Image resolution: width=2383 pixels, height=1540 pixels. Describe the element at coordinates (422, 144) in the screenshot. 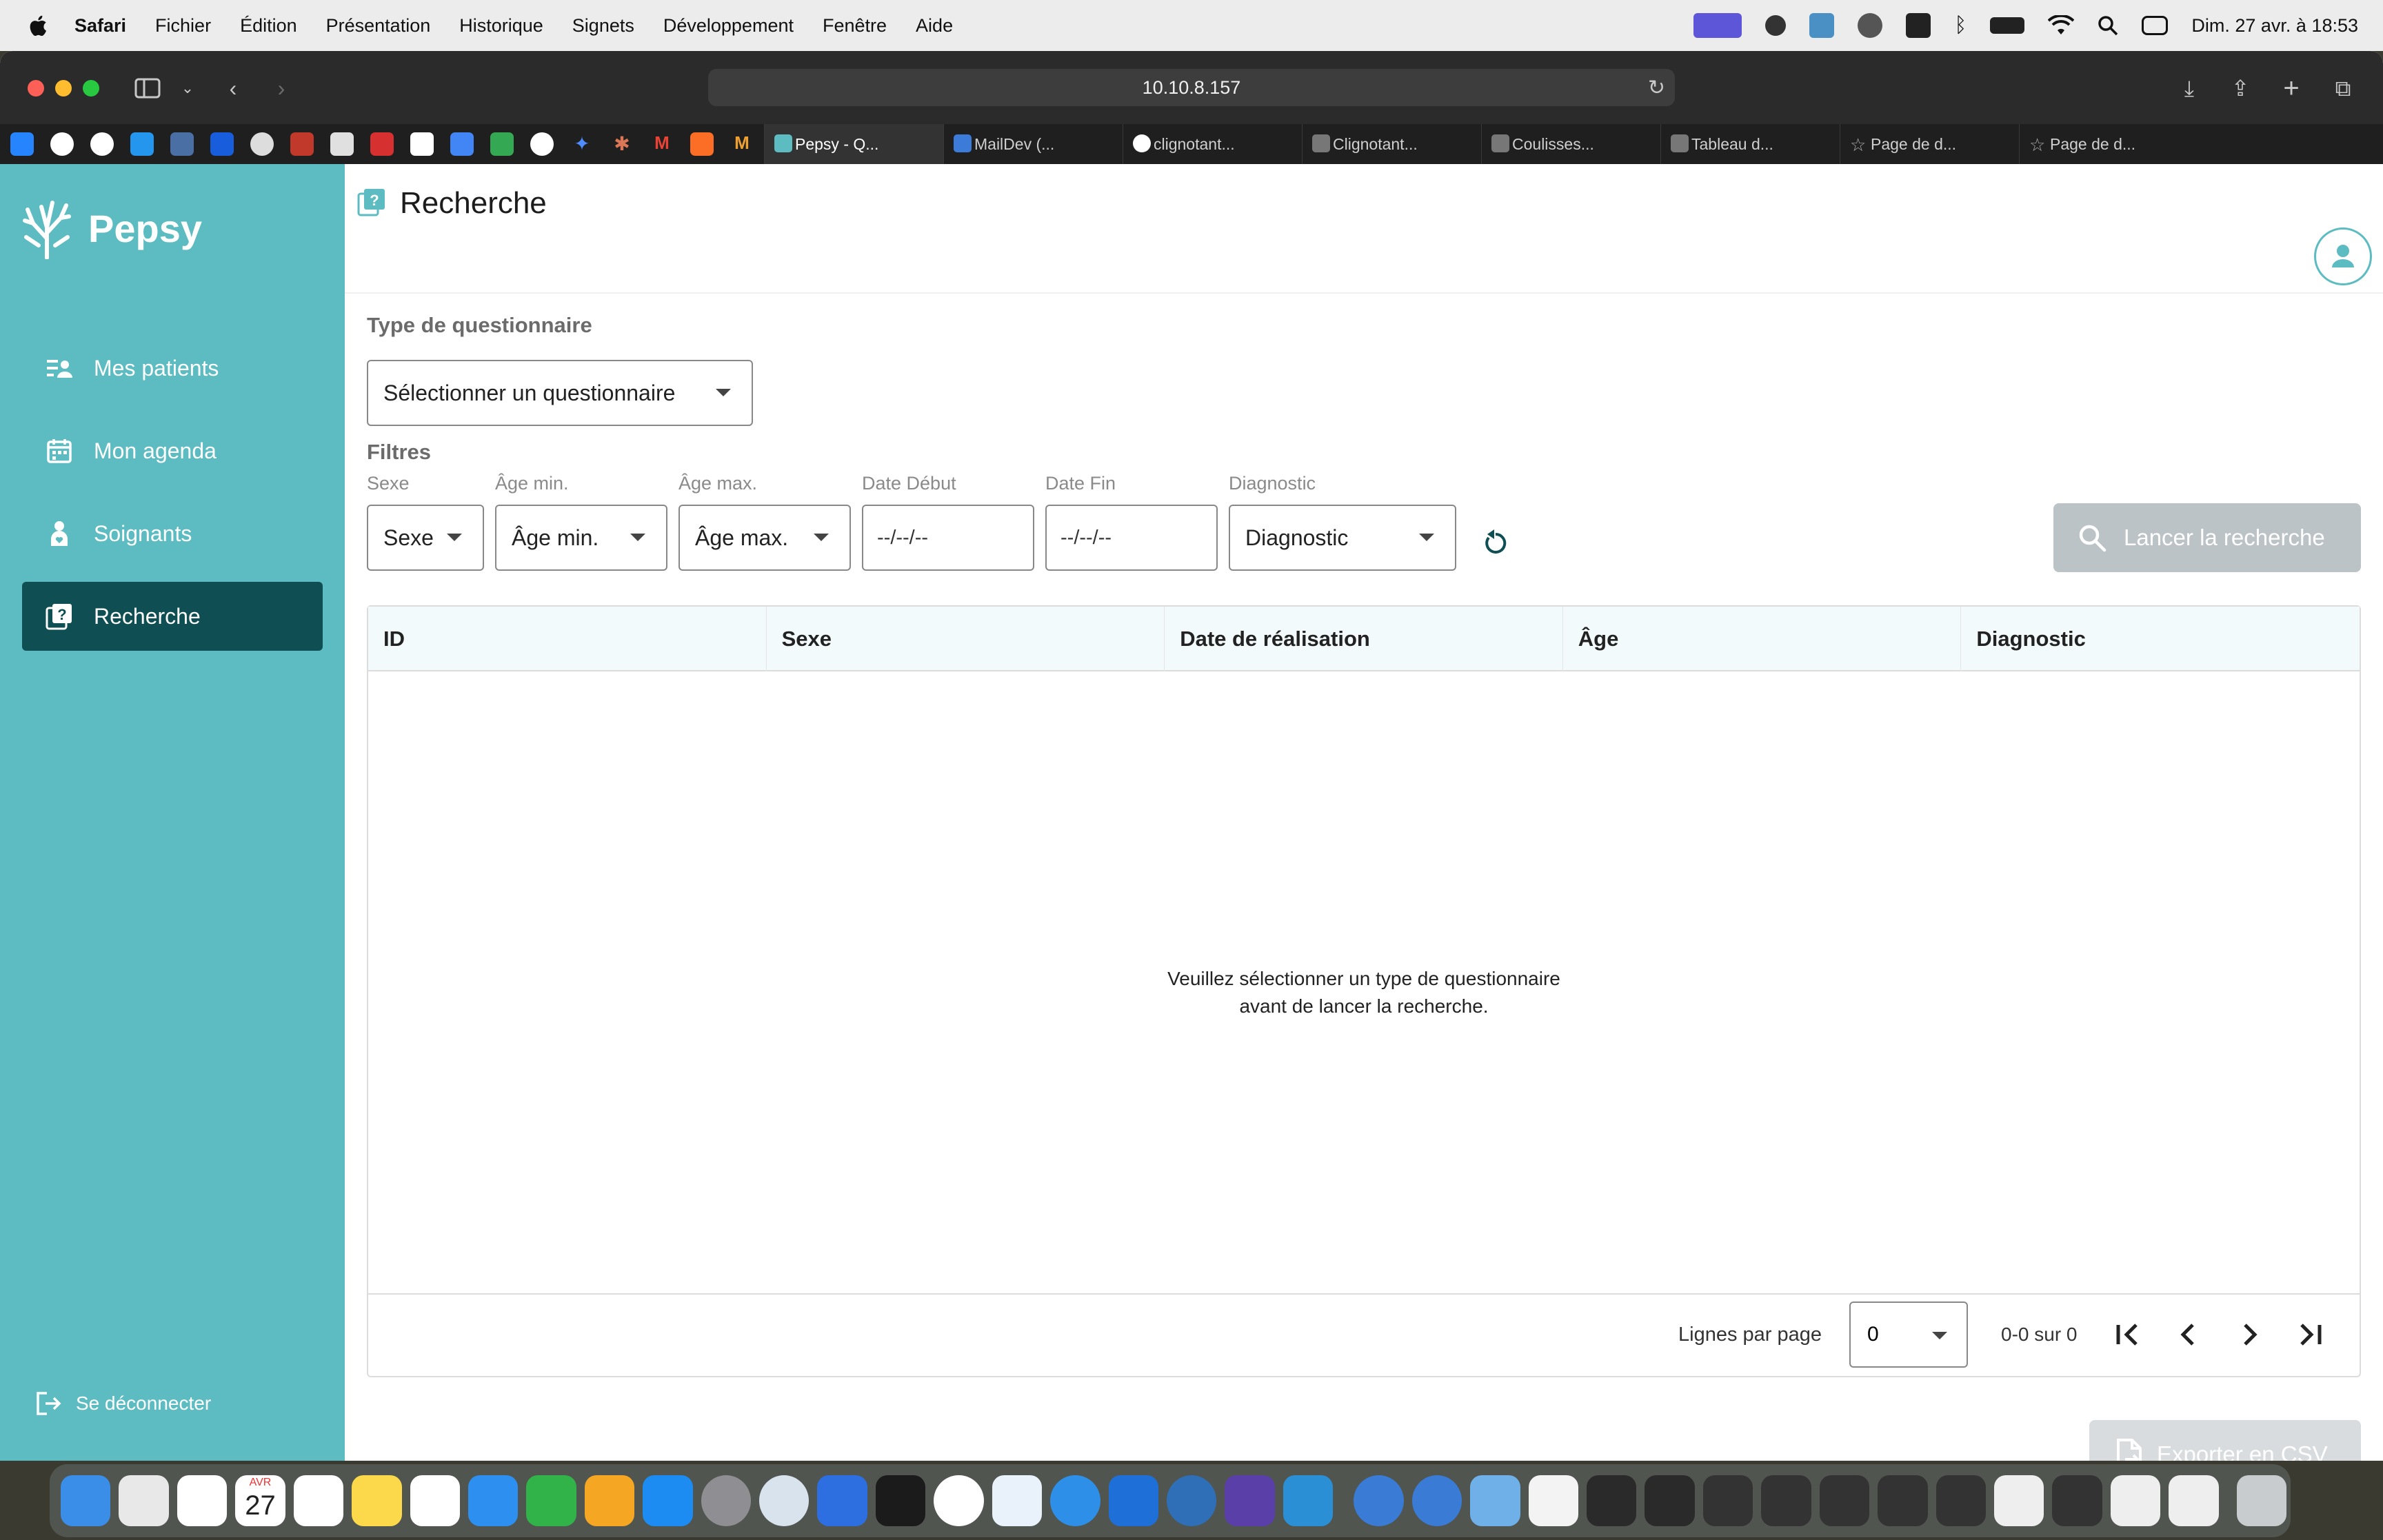

I see `pinned-tab-apple-icon` at that location.